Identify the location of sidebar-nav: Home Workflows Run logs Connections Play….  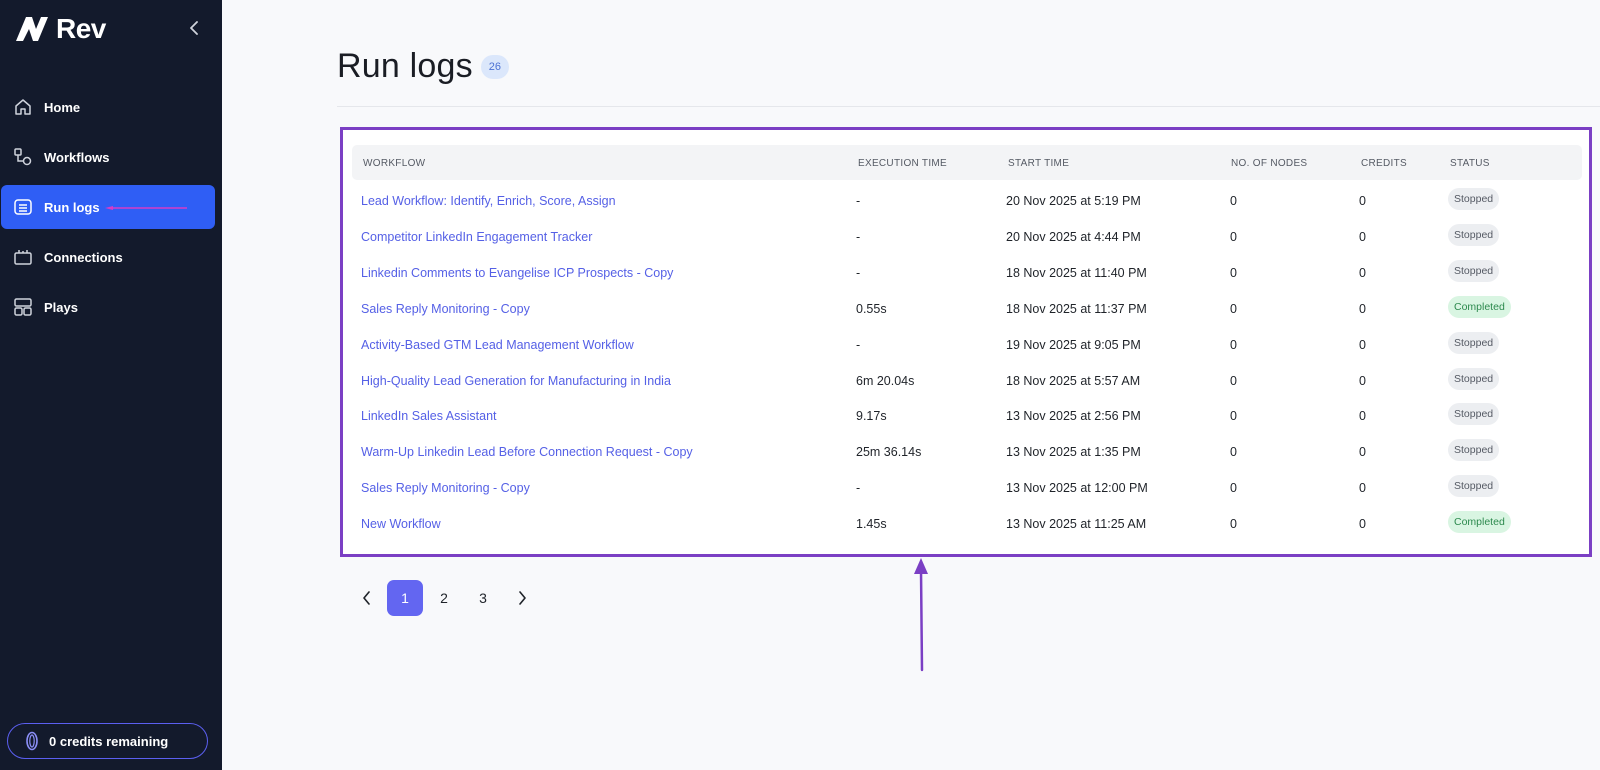
(111, 210).